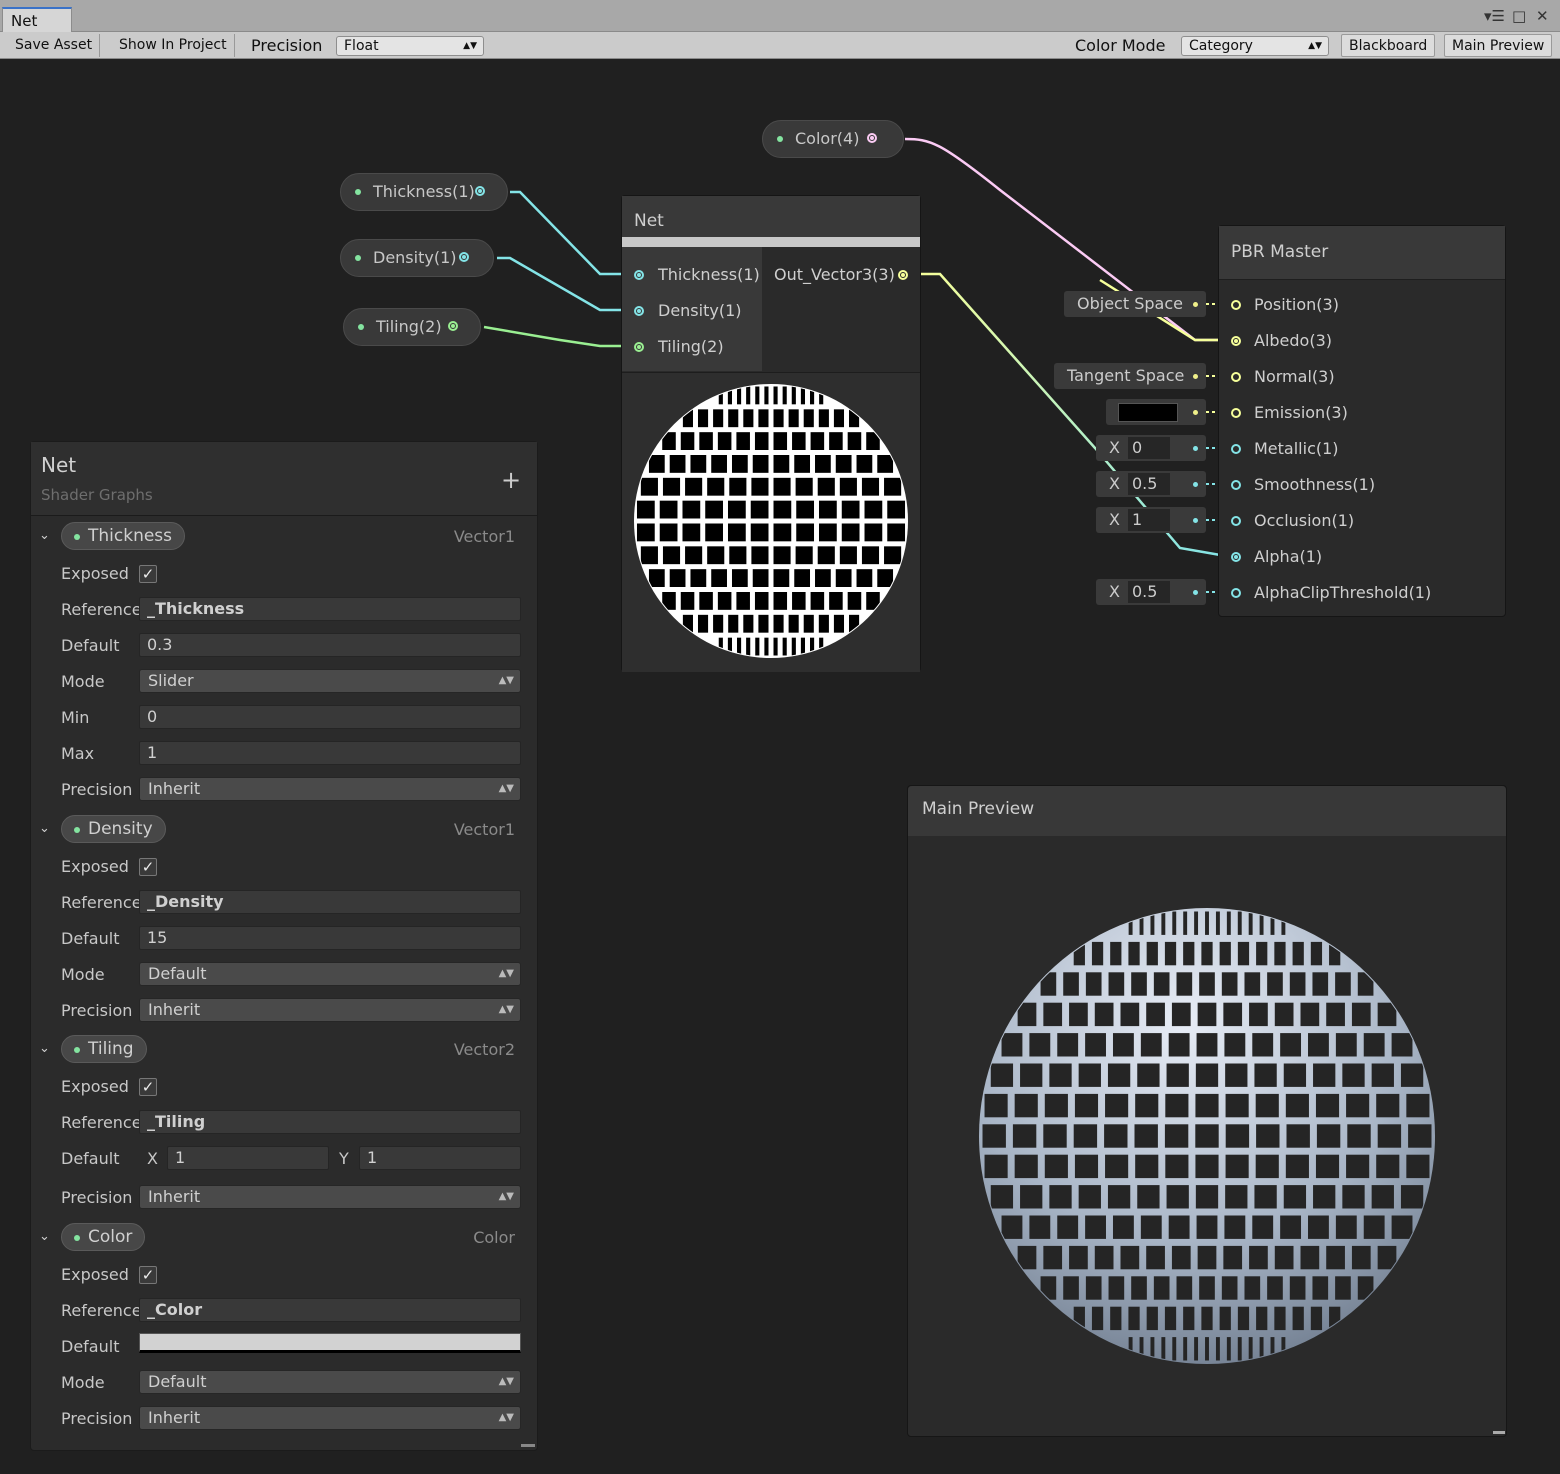 The height and width of the screenshot is (1474, 1560). What do you see at coordinates (330, 753) in the screenshot?
I see `max-field: 1` at bounding box center [330, 753].